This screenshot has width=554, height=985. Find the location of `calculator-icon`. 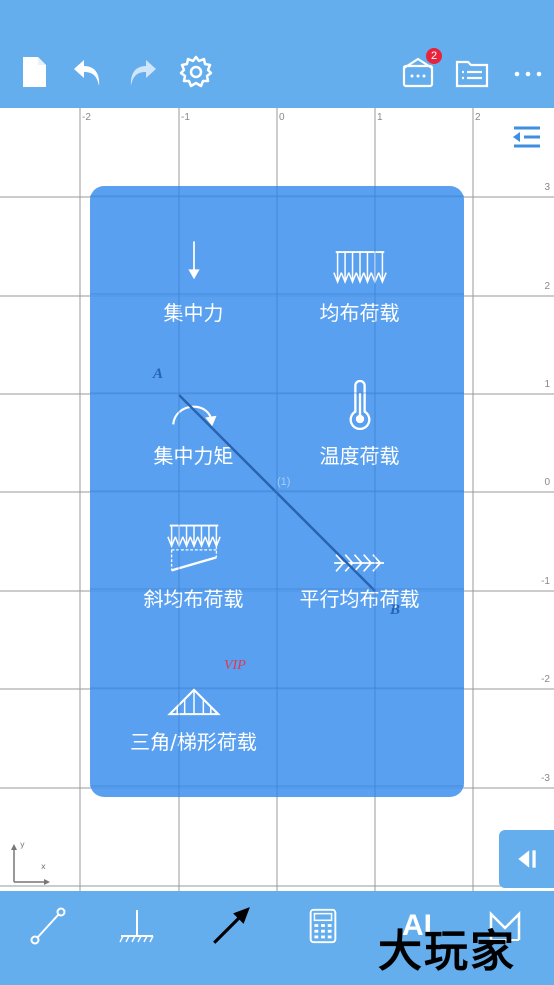

calculator-icon is located at coordinates (323, 926).